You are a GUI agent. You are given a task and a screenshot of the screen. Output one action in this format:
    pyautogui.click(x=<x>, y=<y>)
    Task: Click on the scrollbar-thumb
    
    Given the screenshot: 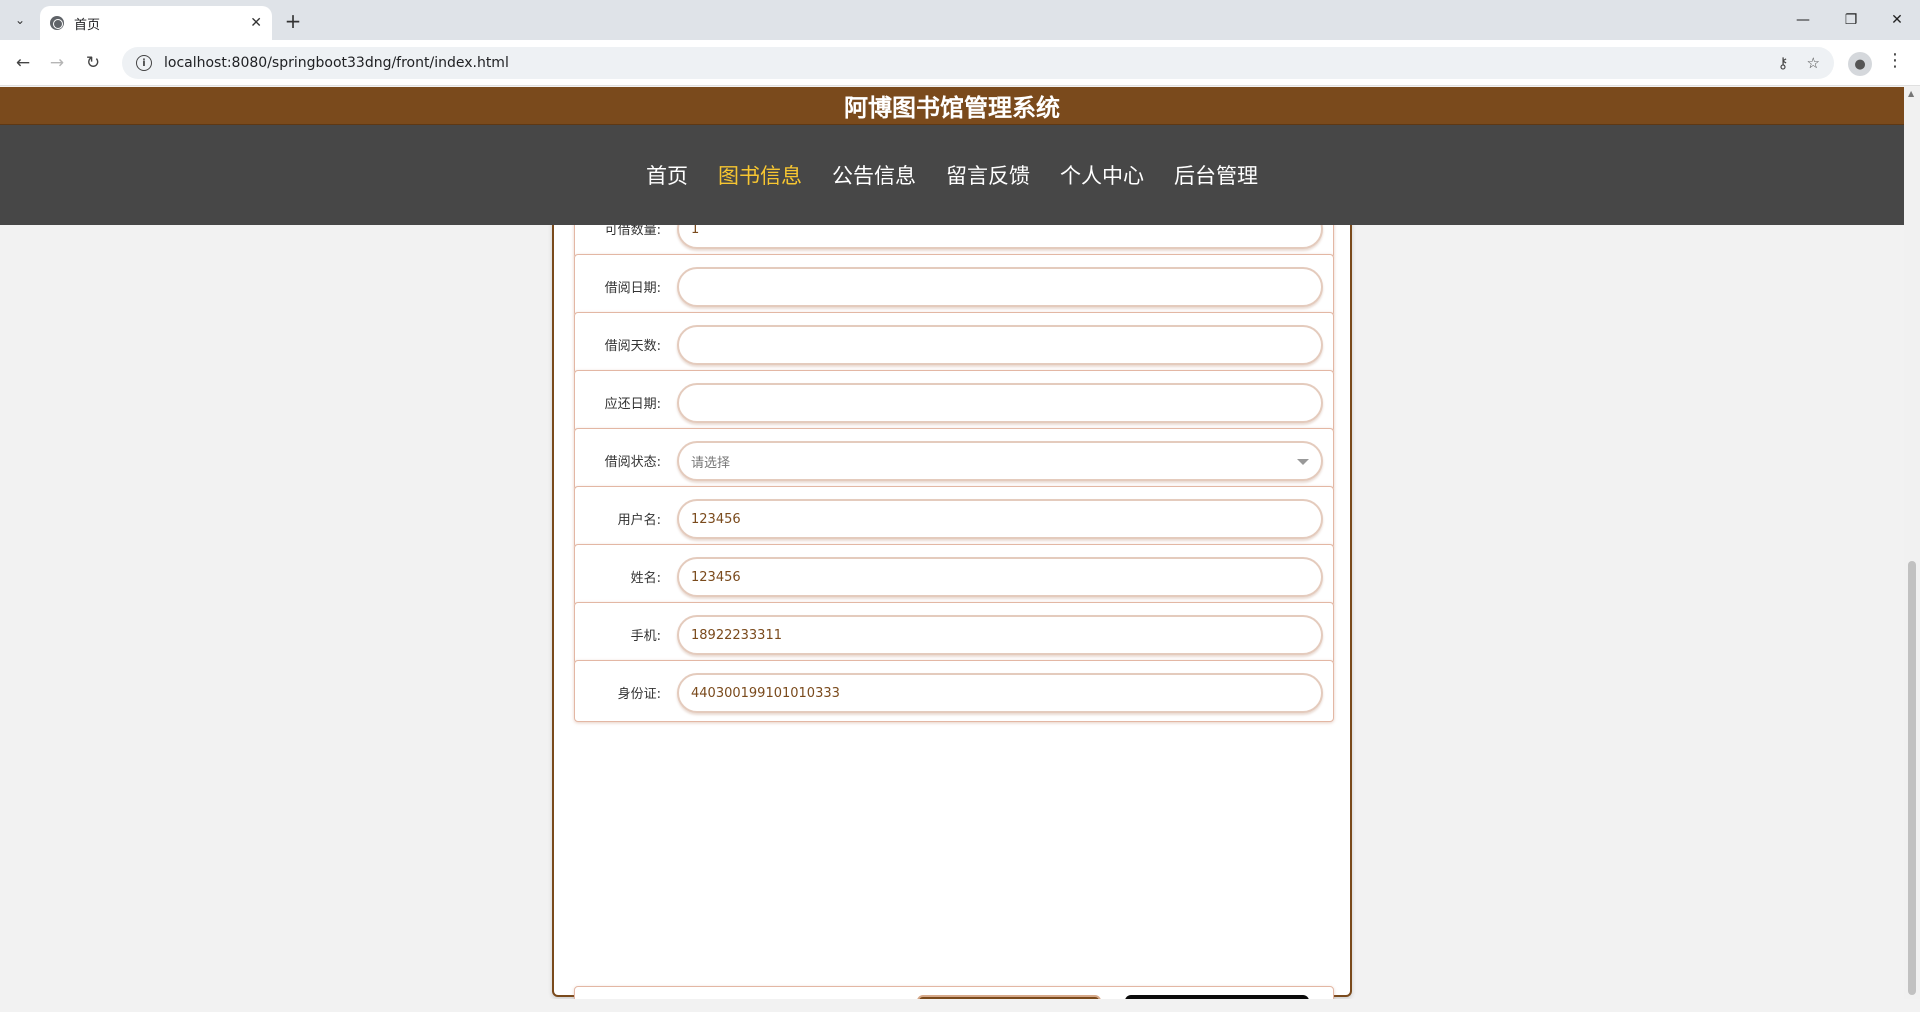 What is the action you would take?
    pyautogui.click(x=1912, y=778)
    